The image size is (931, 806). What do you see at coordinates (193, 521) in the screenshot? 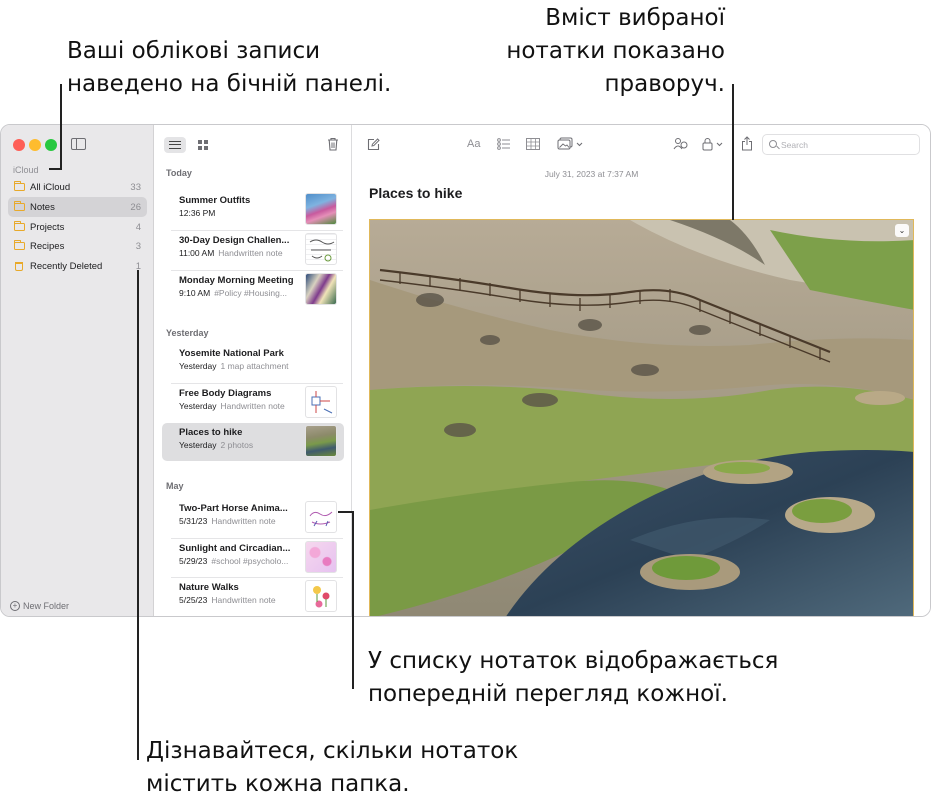
I see `note-date: 5/31/23` at bounding box center [193, 521].